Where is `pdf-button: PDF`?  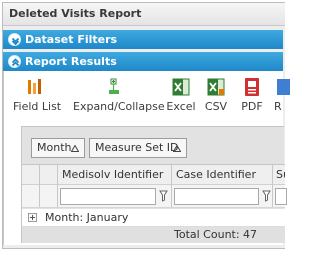 pdf-button: PDF is located at coordinates (252, 95).